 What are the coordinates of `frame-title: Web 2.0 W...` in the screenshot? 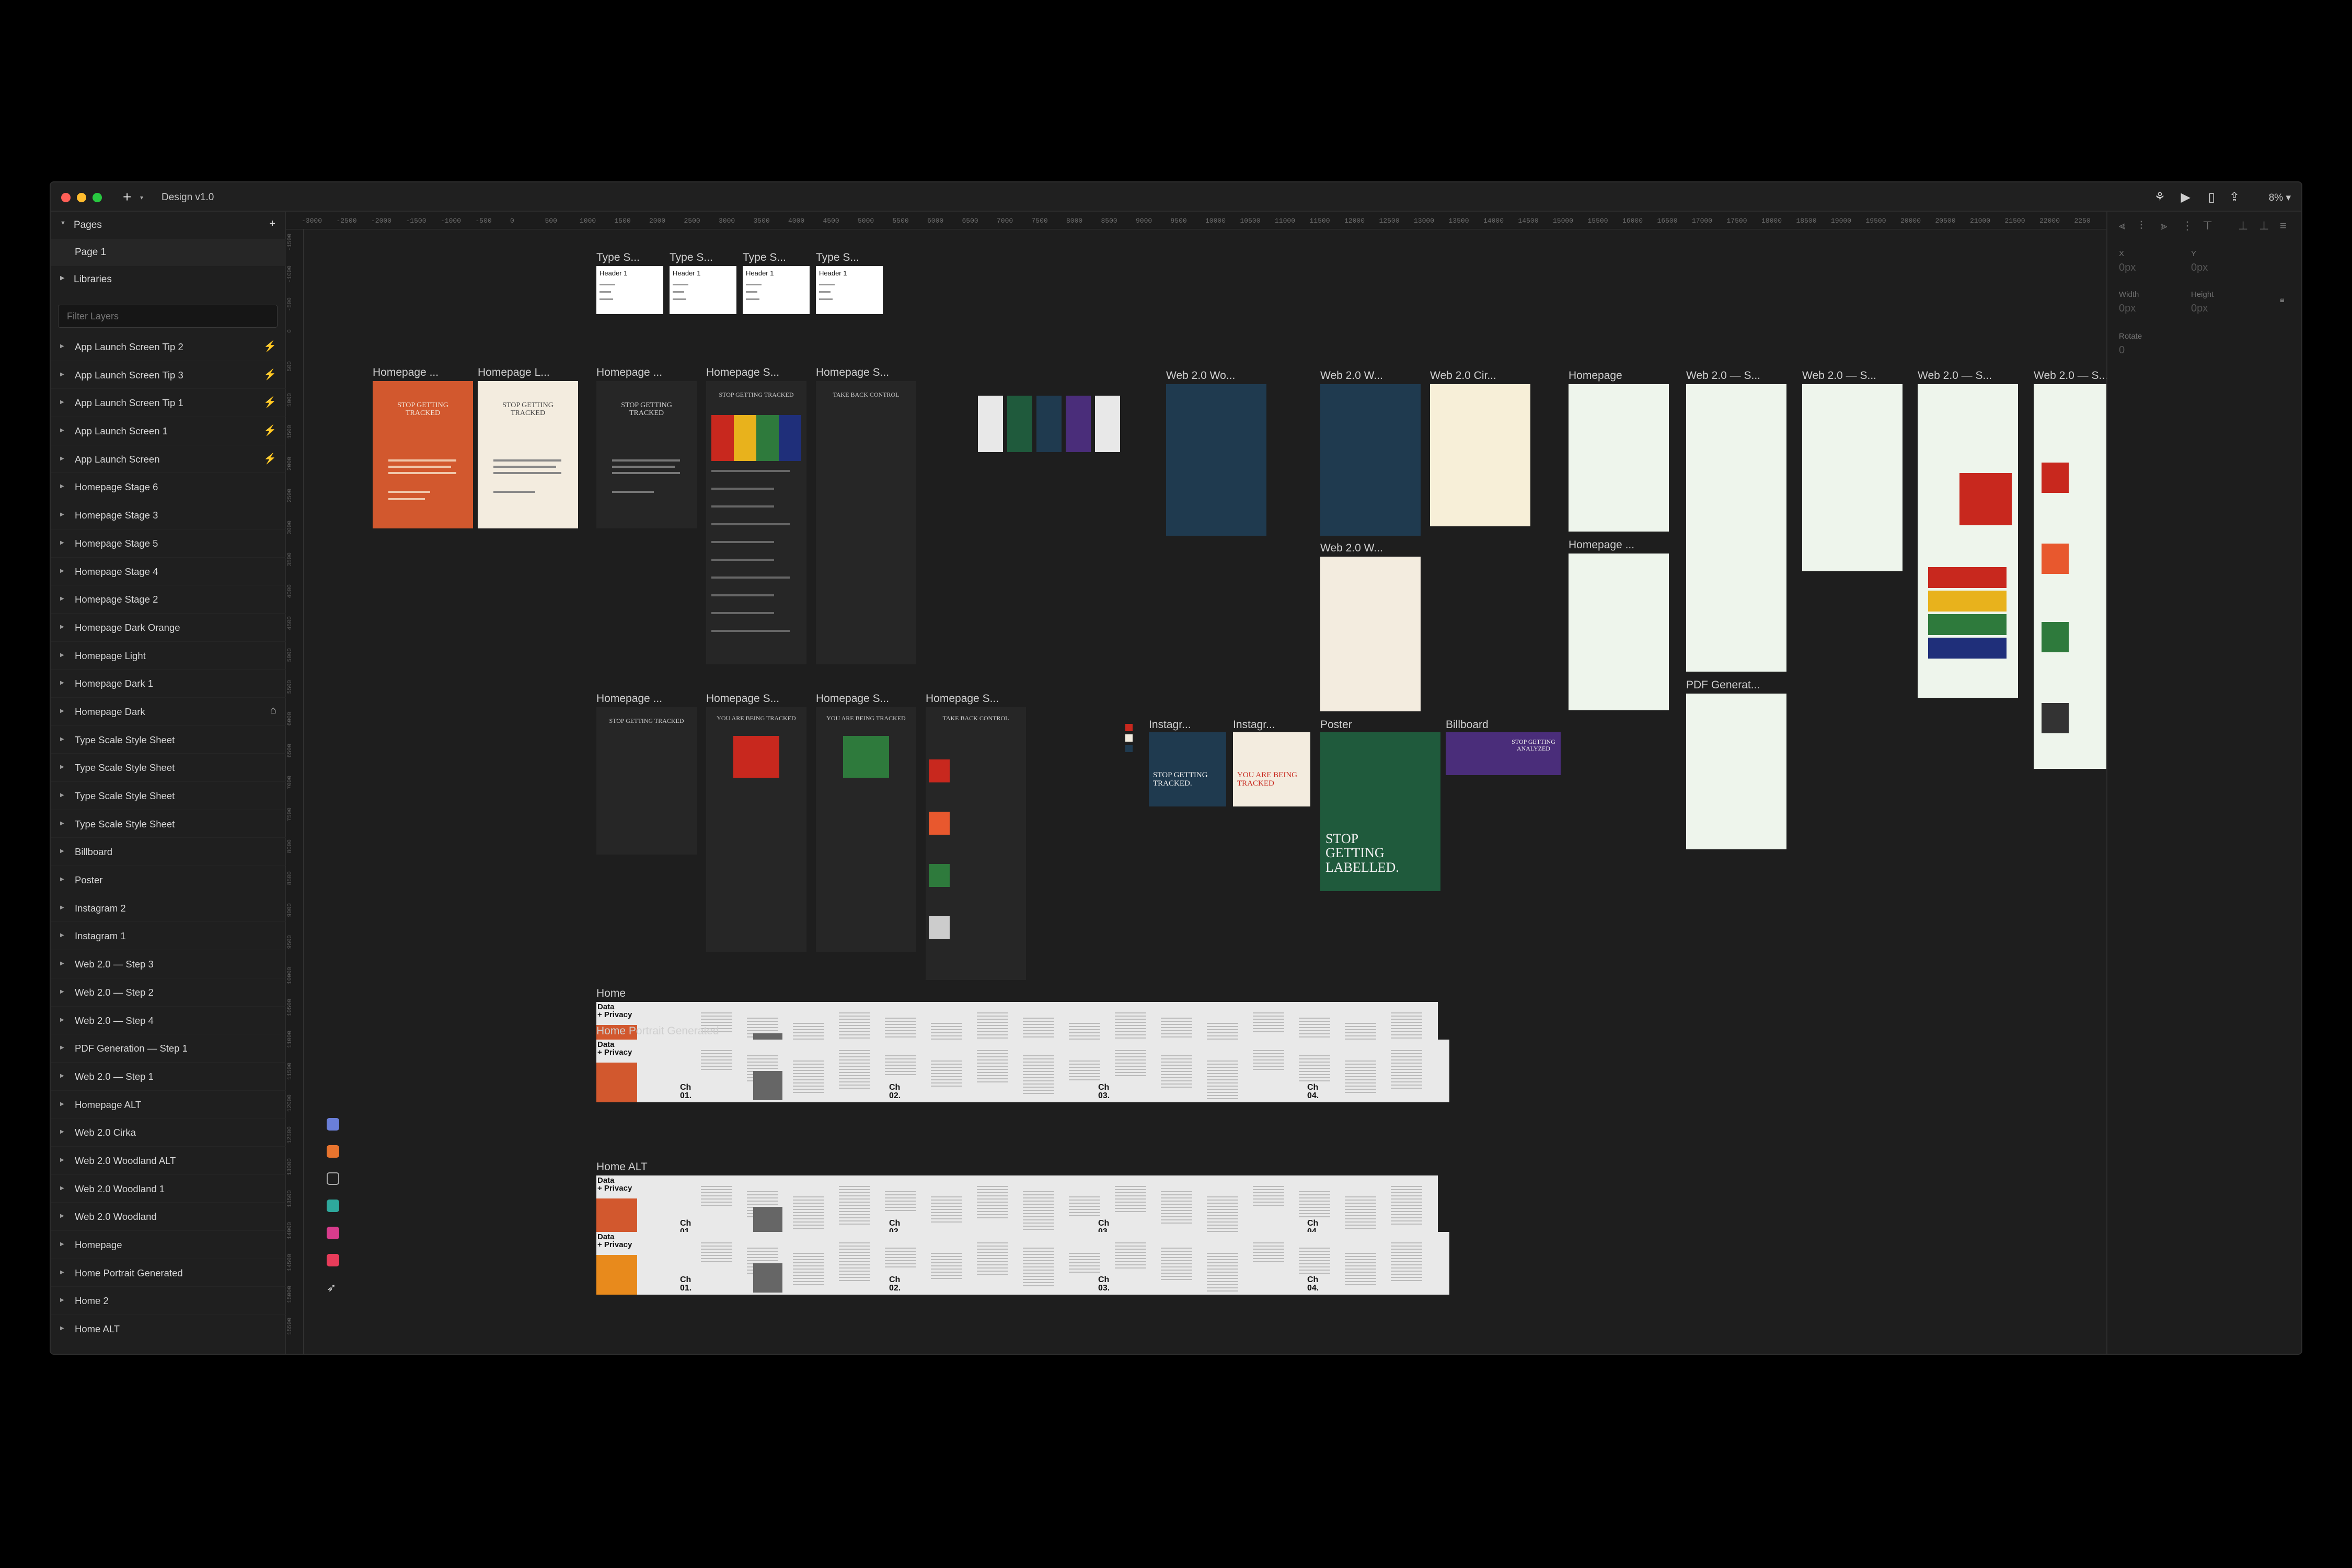 It's located at (1370, 548).